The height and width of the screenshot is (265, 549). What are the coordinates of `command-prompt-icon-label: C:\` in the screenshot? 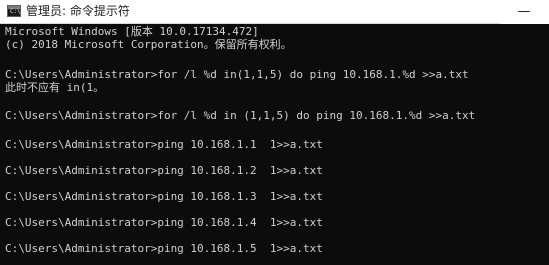 It's located at (15, 11).